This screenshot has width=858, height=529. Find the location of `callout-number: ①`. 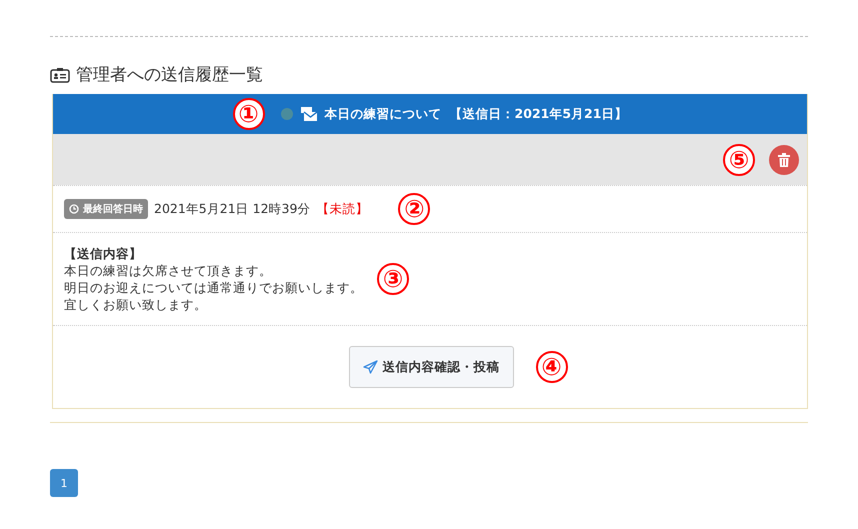

callout-number: ① is located at coordinates (248, 114).